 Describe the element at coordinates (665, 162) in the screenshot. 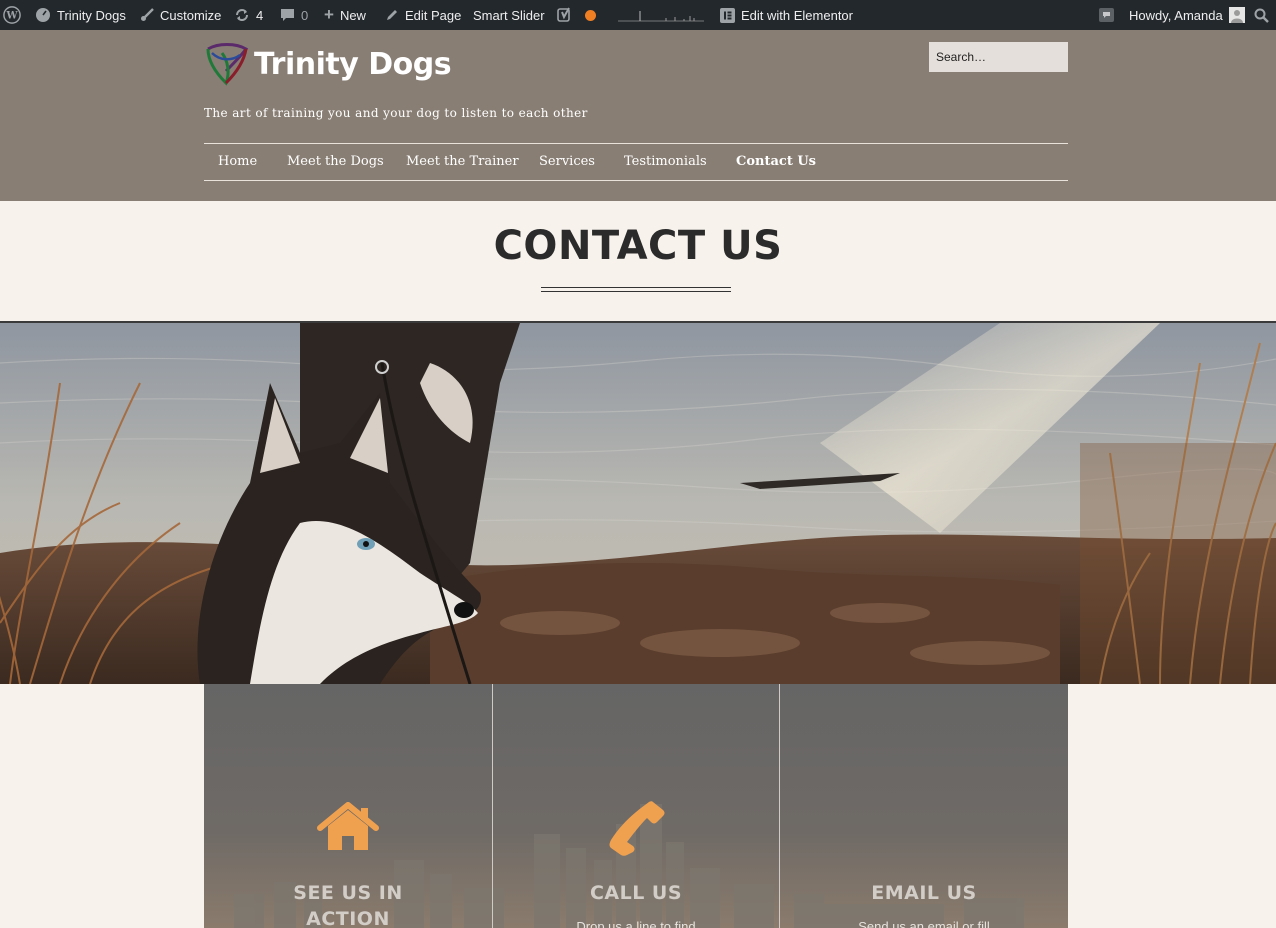

I see `nav-item-testimonials: Testimonials` at that location.